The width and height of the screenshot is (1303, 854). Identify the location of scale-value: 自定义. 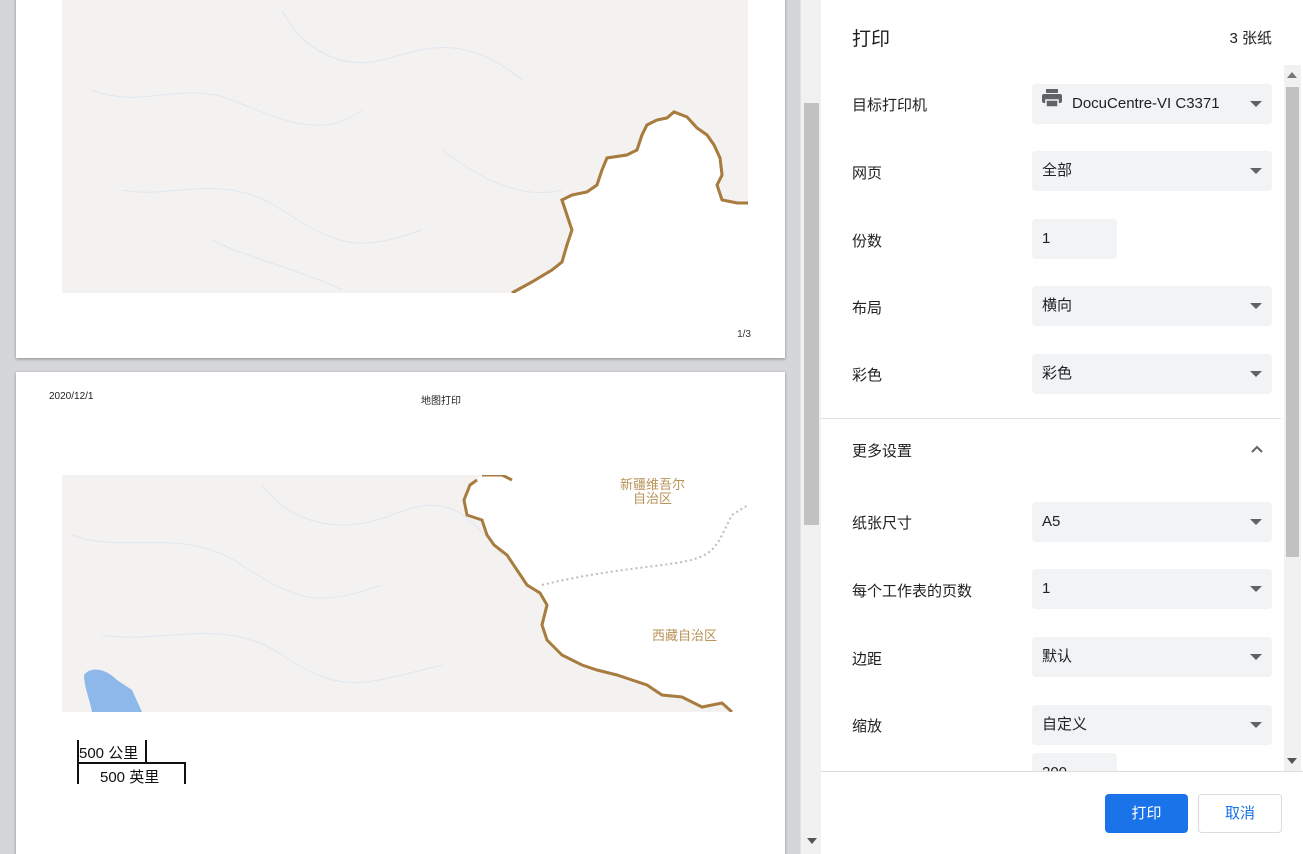
(1065, 724).